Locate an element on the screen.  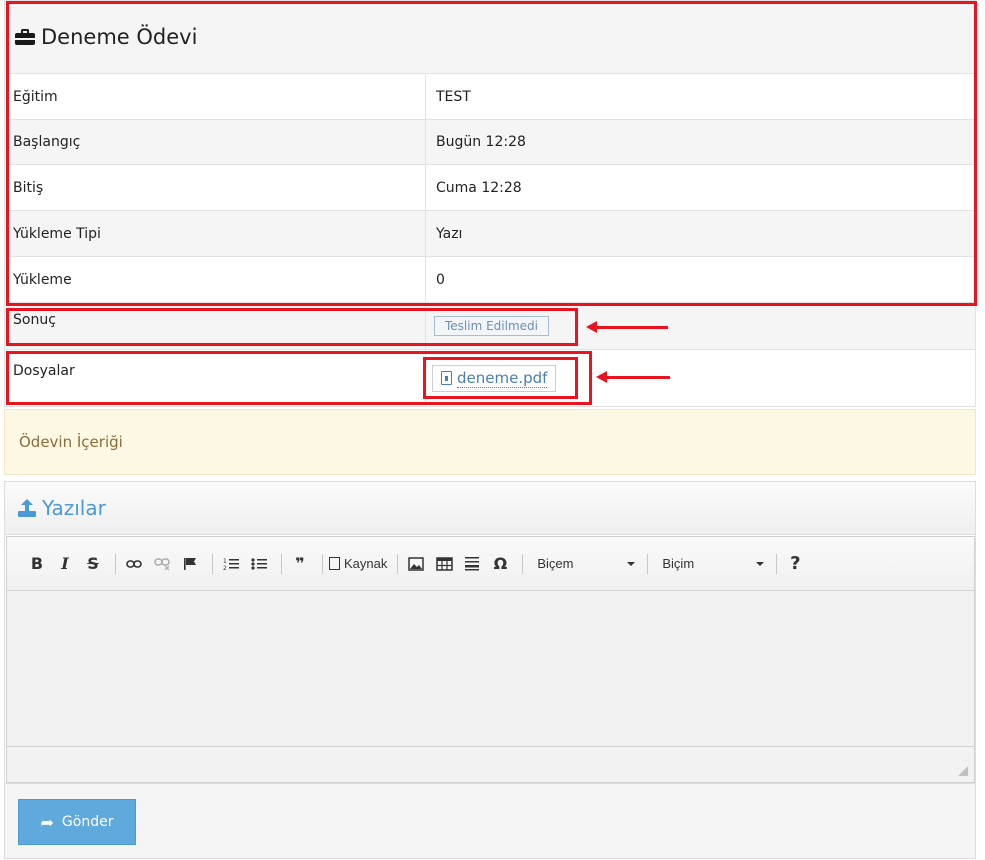
format-dropdown: Biçim is located at coordinates (712, 564).